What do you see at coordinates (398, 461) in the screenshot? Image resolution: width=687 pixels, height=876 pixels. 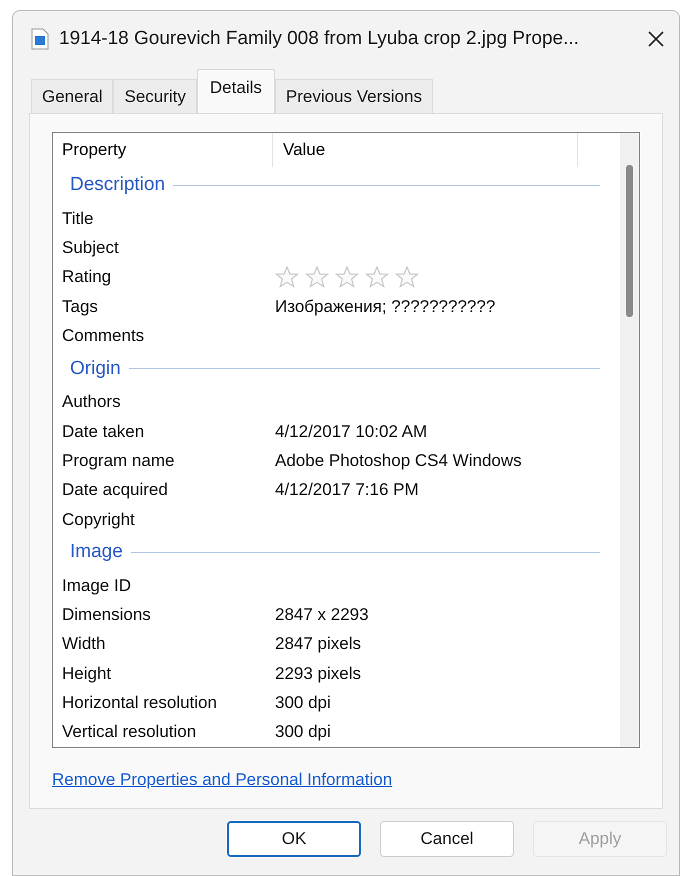 I see `property-value: Adobe Photoshop CS4 Windows` at bounding box center [398, 461].